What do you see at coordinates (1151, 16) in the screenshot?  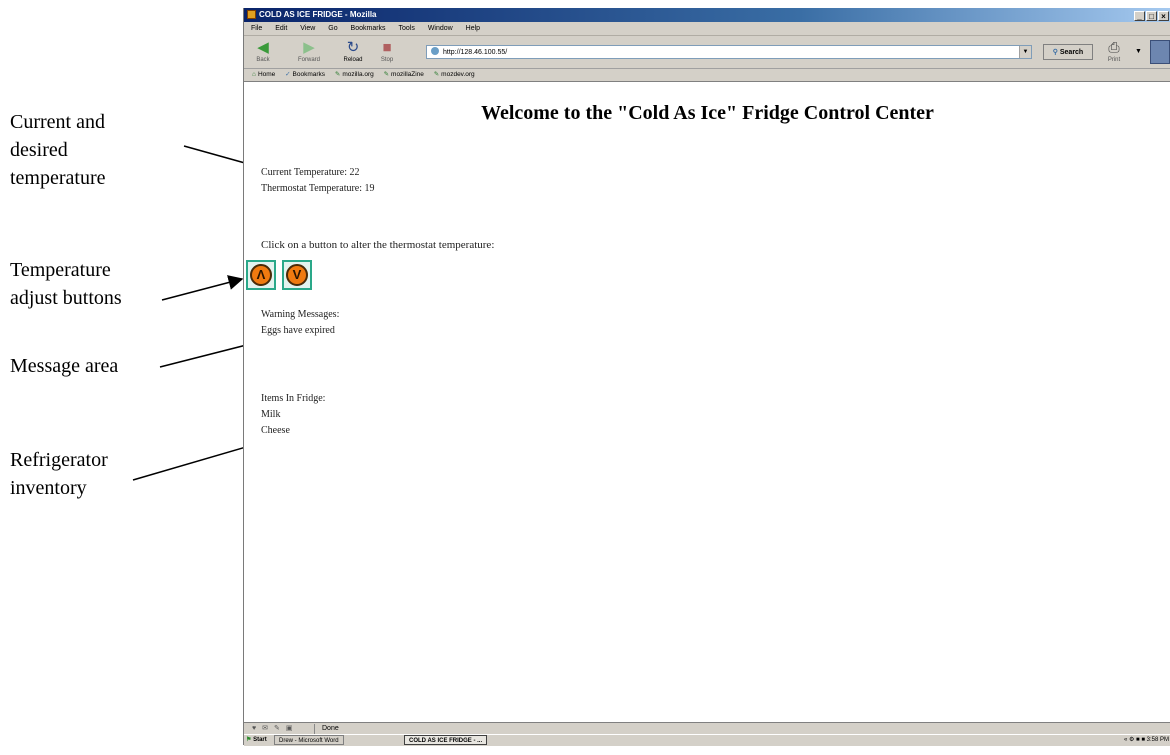 I see `maximize-button: □` at bounding box center [1151, 16].